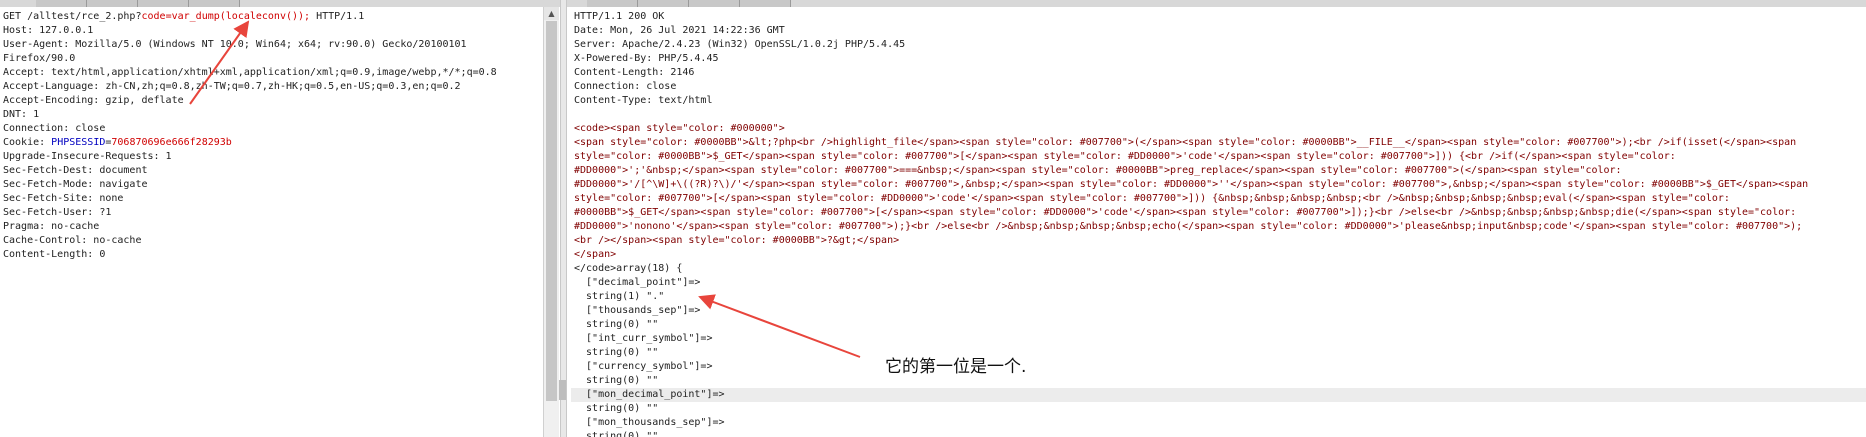  What do you see at coordinates (78, 142) in the screenshot?
I see `cookie-name: PHPSESSID` at bounding box center [78, 142].